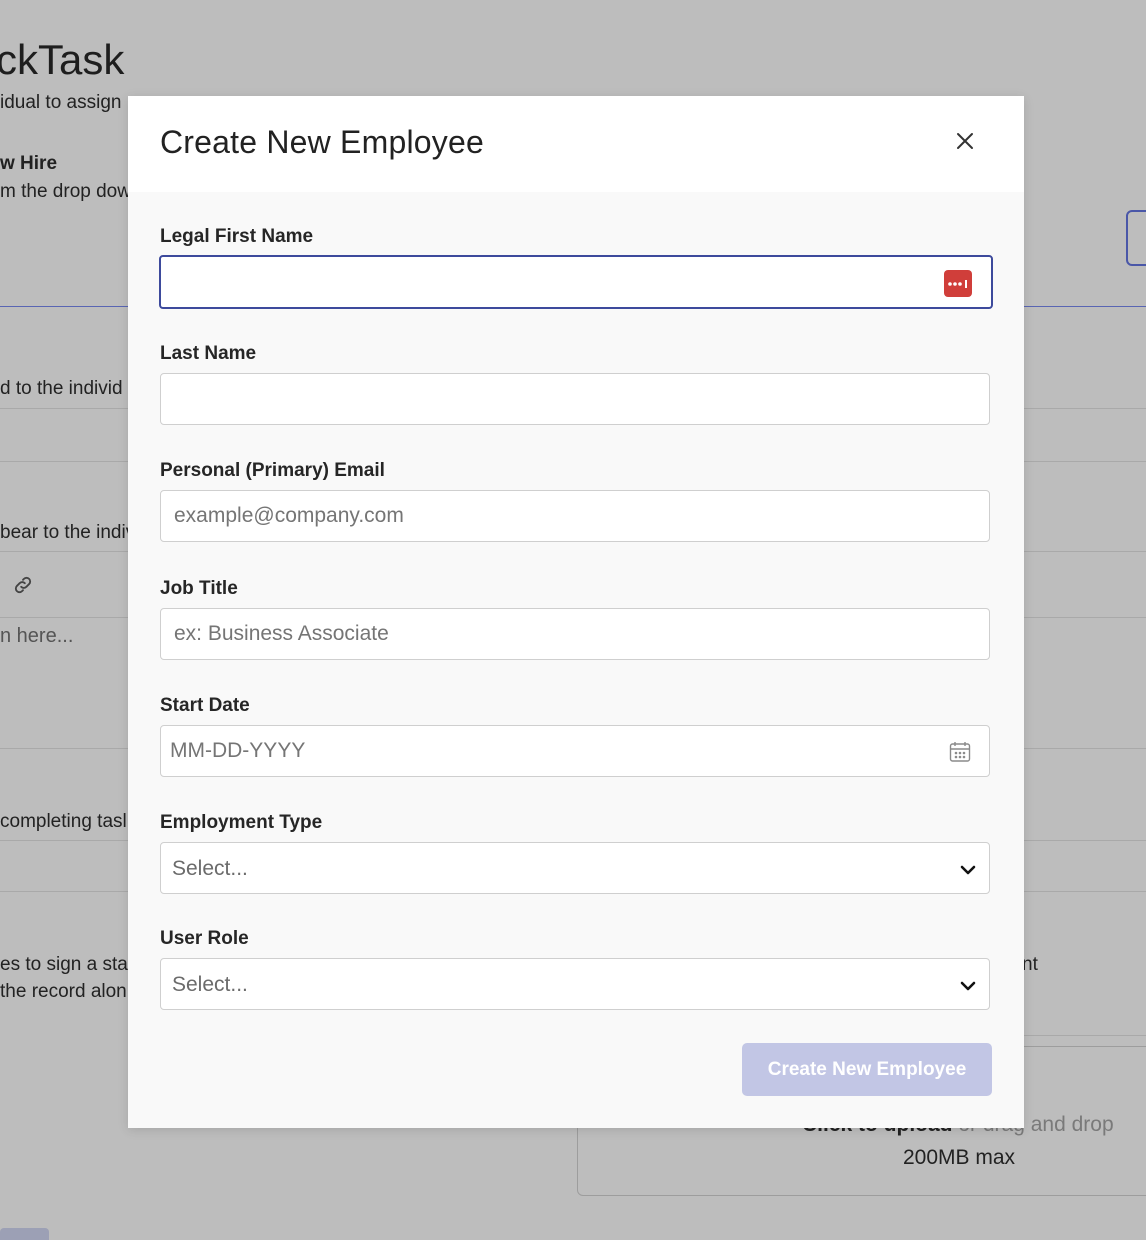  I want to click on row-description: es to sign a stat, so click(67, 964).